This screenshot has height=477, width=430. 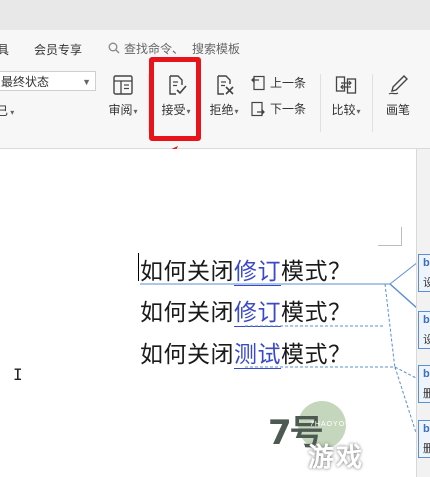 I want to click on review-button-label: 审阅, so click(x=120, y=110).